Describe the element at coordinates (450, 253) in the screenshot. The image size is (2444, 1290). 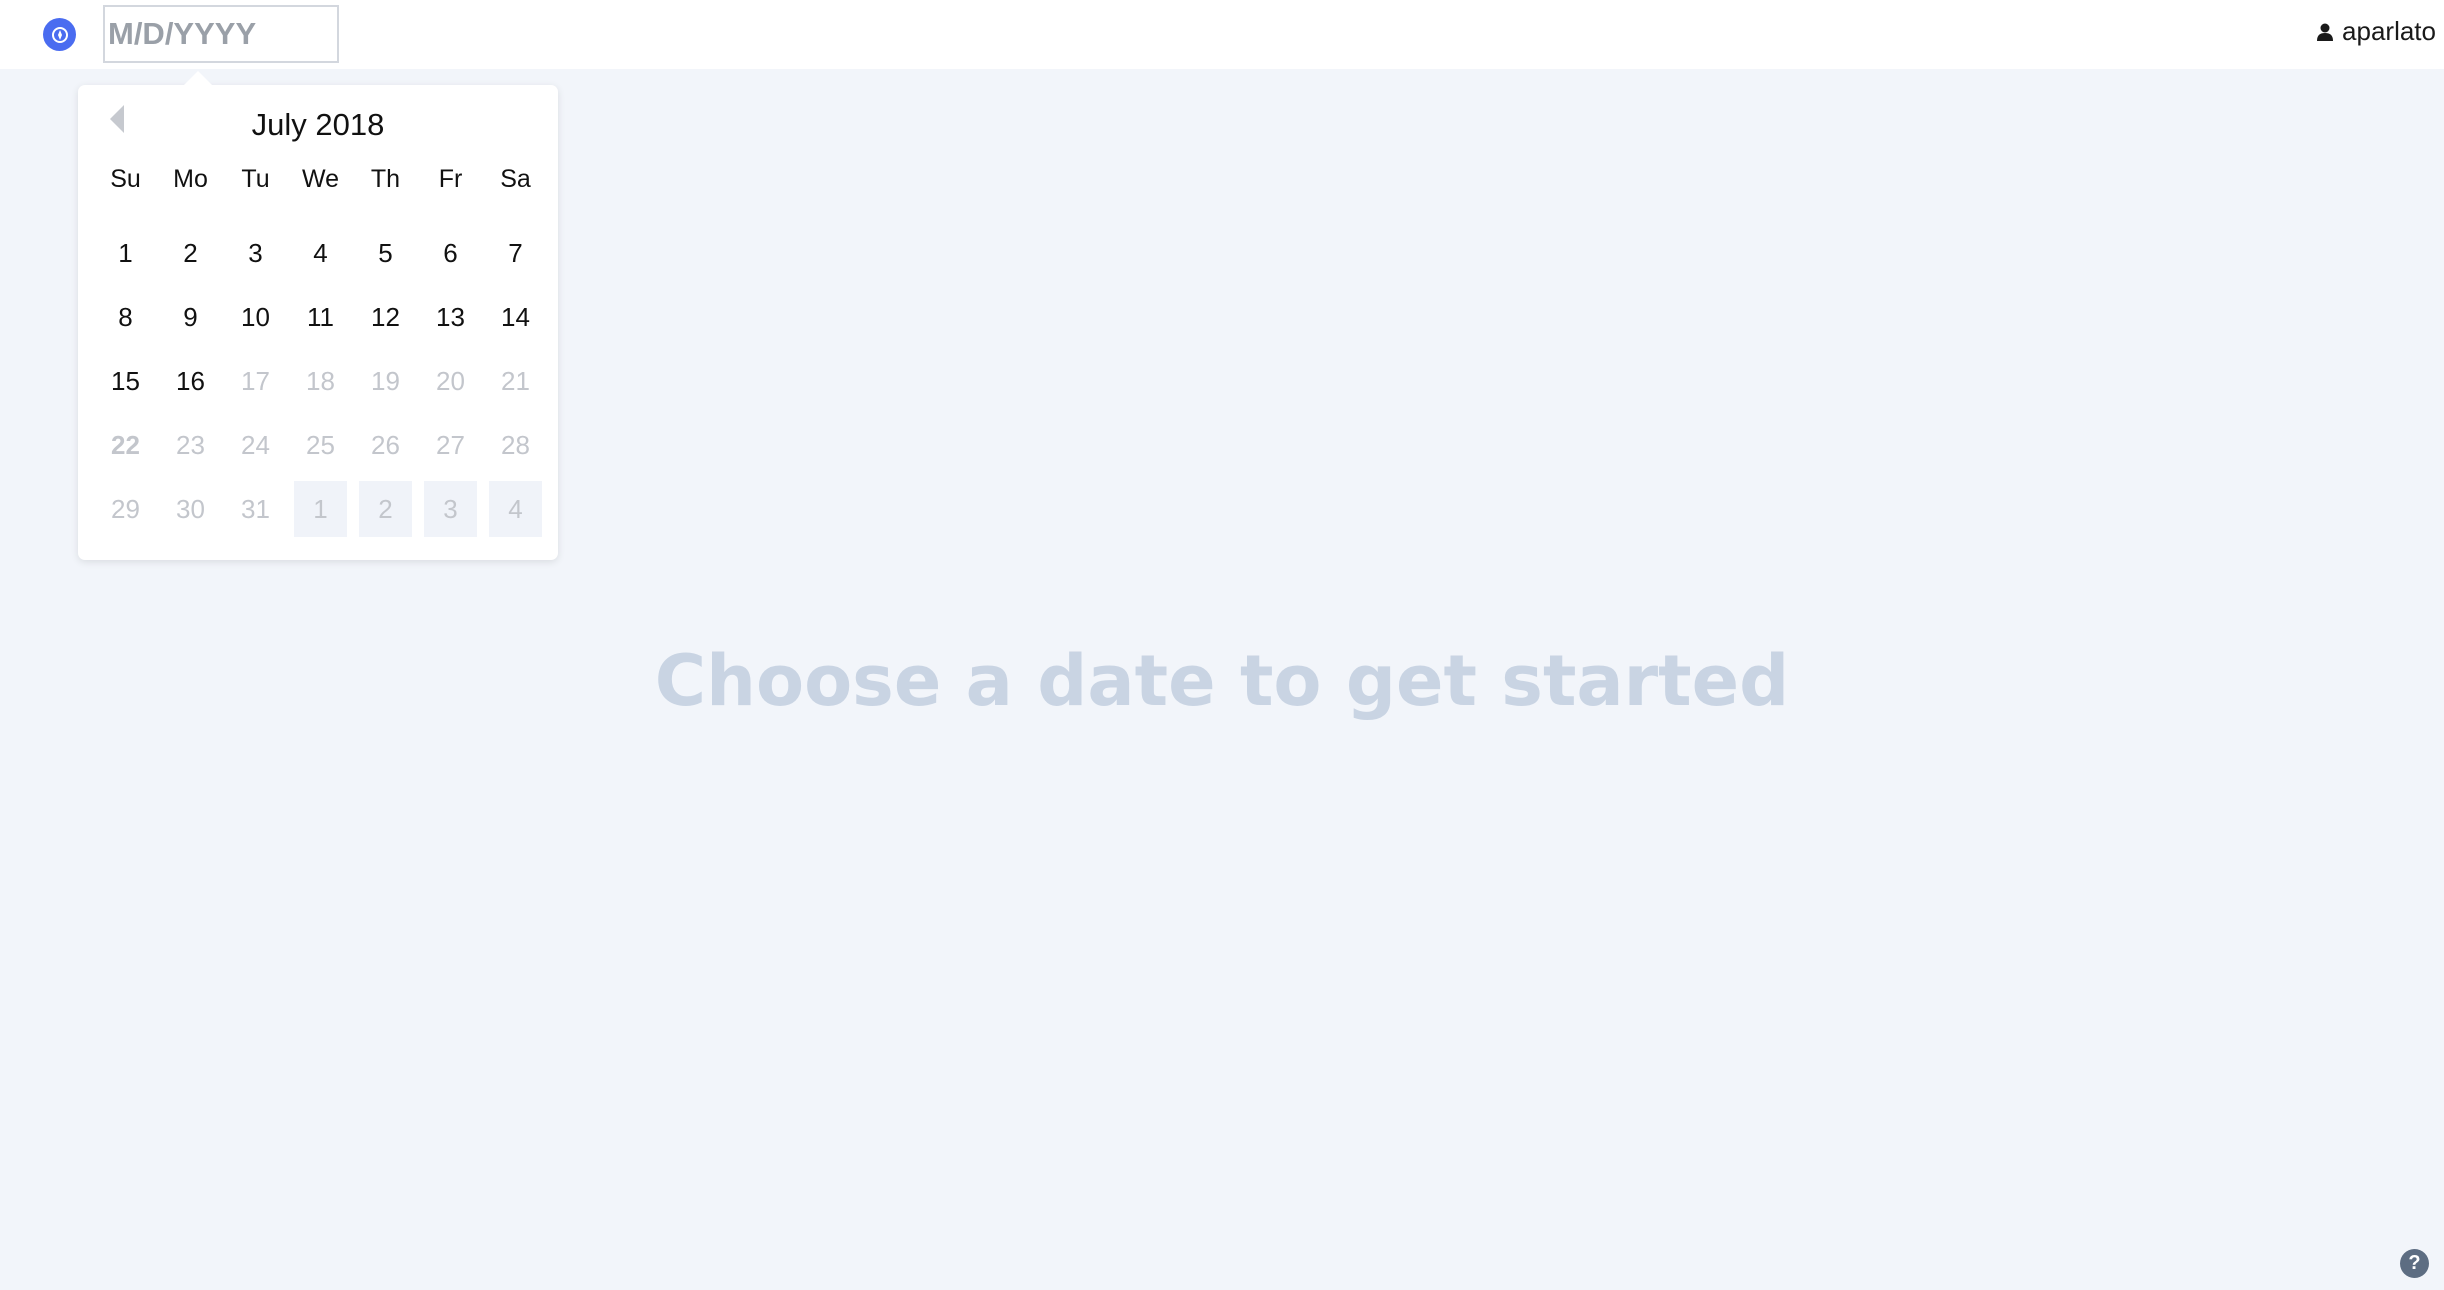
I see `calendar-day: 6` at that location.